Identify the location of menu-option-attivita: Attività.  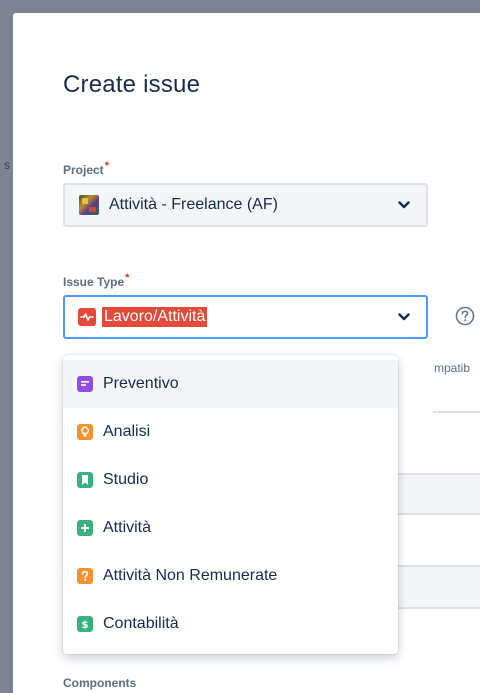
(230, 528).